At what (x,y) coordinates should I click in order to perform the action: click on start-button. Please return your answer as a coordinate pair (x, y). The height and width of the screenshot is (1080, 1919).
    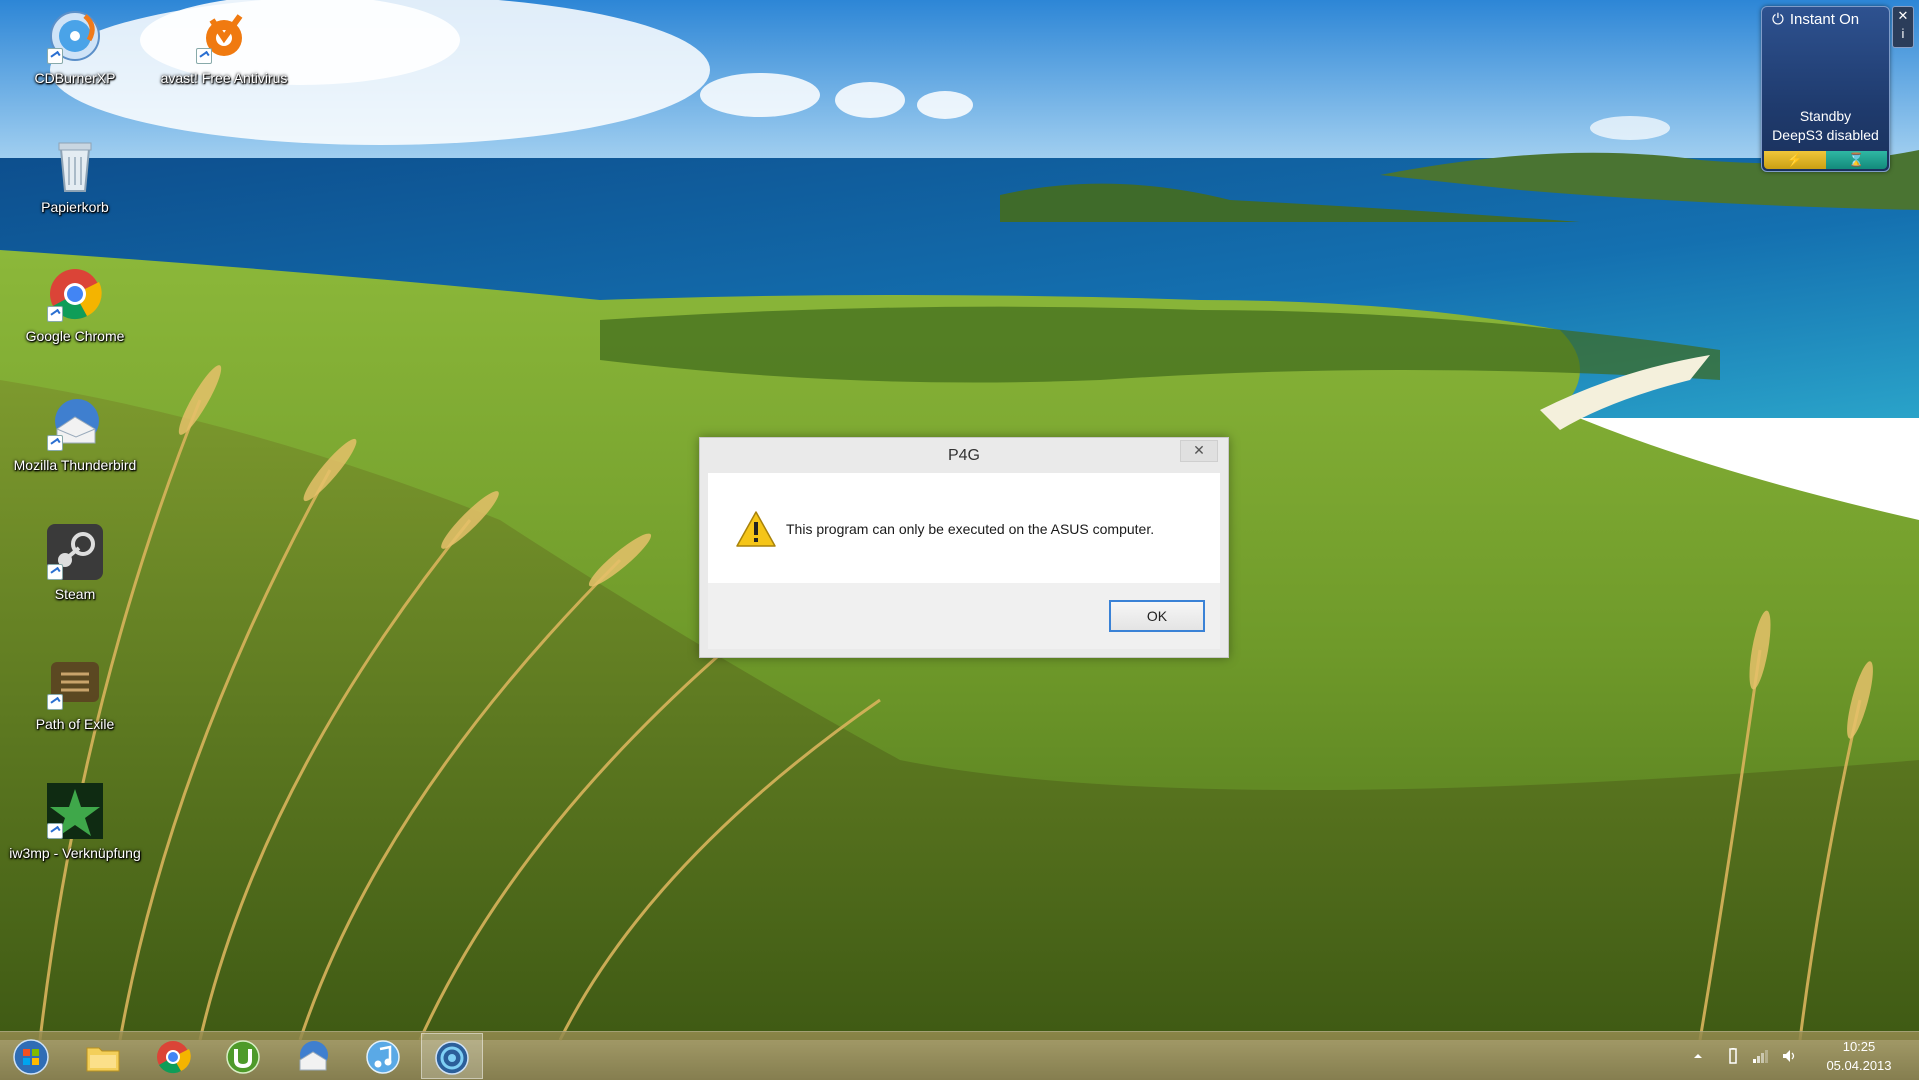
    Looking at the image, I should click on (31, 1056).